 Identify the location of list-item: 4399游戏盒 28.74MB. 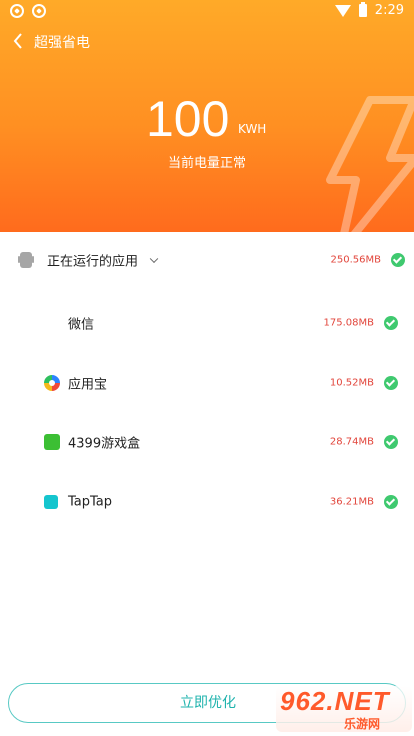
(207, 442).